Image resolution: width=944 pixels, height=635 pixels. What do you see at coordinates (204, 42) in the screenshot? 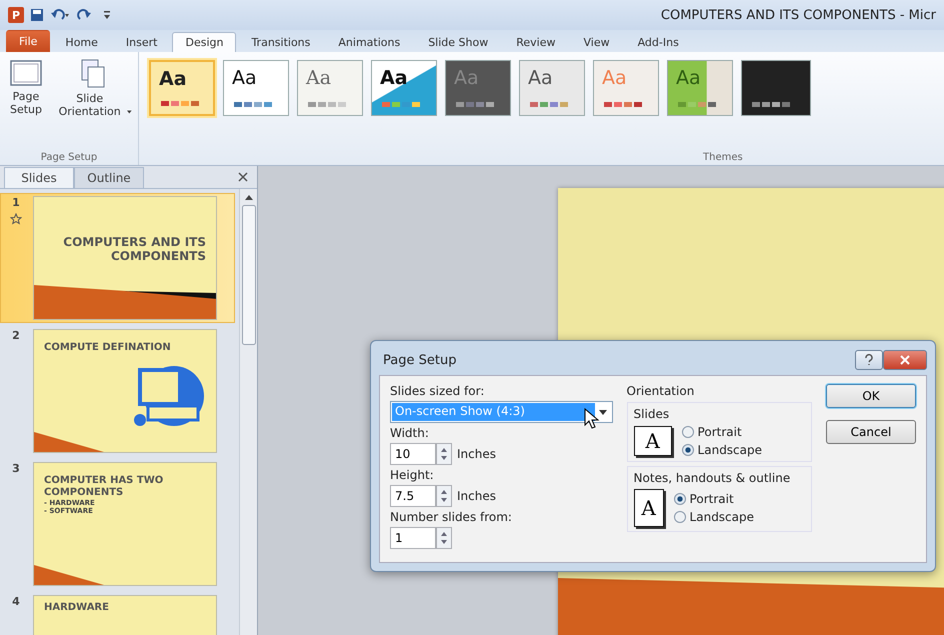
I see `ribbon-tab: Design` at bounding box center [204, 42].